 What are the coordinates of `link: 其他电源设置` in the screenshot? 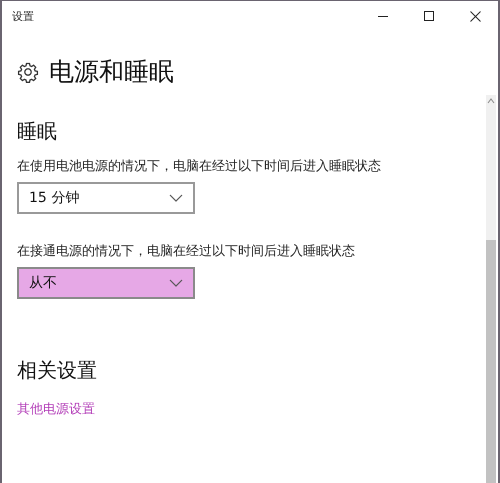 It's located at (56, 409).